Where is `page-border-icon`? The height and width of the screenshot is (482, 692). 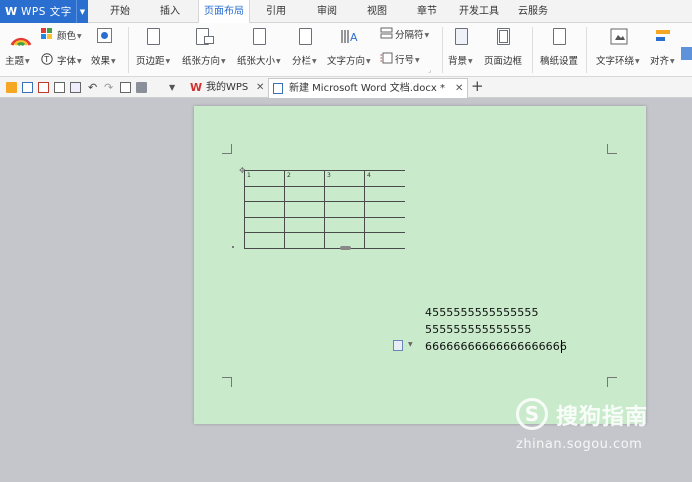 page-border-icon is located at coordinates (503, 36).